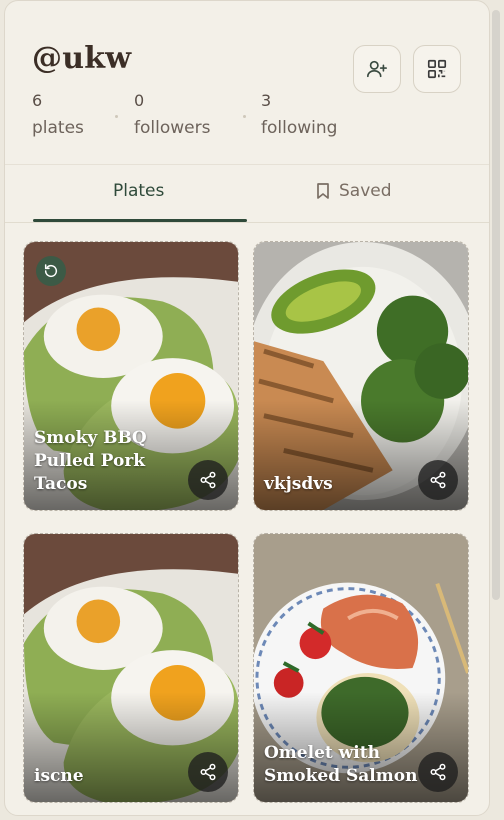 This screenshot has width=504, height=820. I want to click on stat-value: 0, so click(139, 100).